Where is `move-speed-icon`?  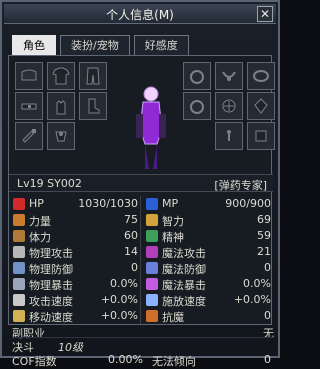
move-speed-icon is located at coordinates (19, 316).